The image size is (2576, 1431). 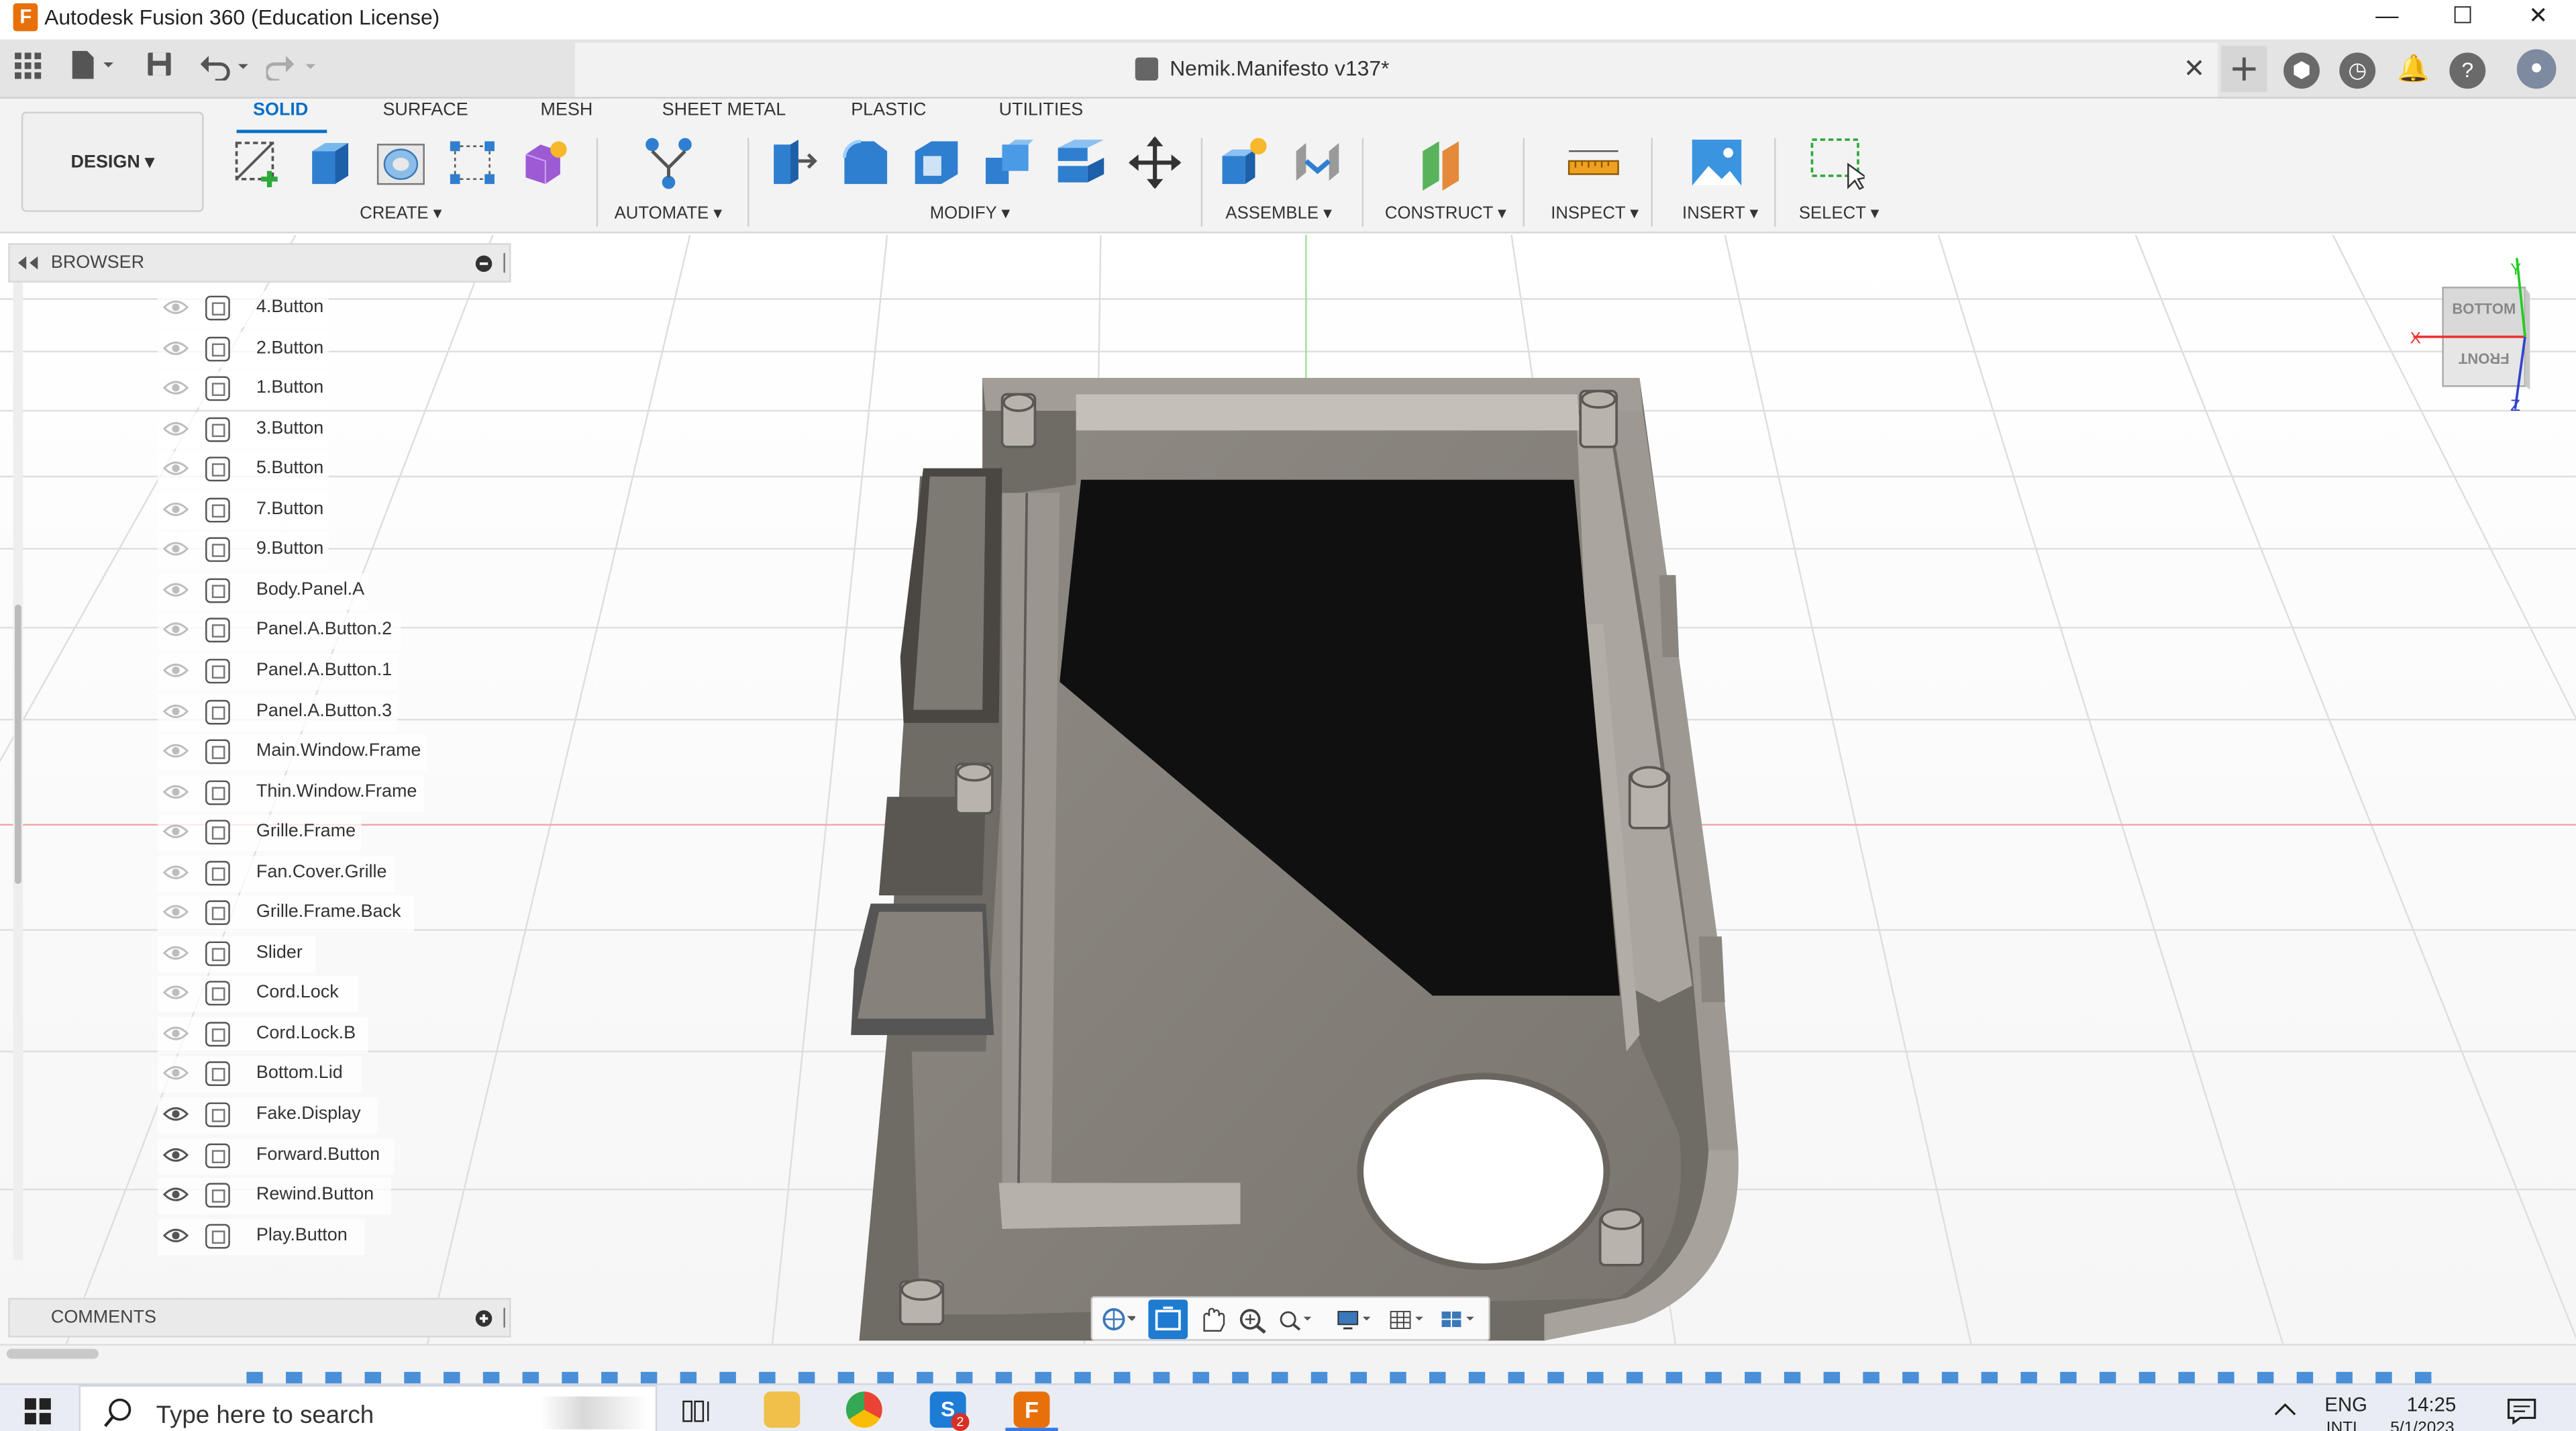 What do you see at coordinates (2422, 1426) in the screenshot?
I see `clock-date: 5/1/2023` at bounding box center [2422, 1426].